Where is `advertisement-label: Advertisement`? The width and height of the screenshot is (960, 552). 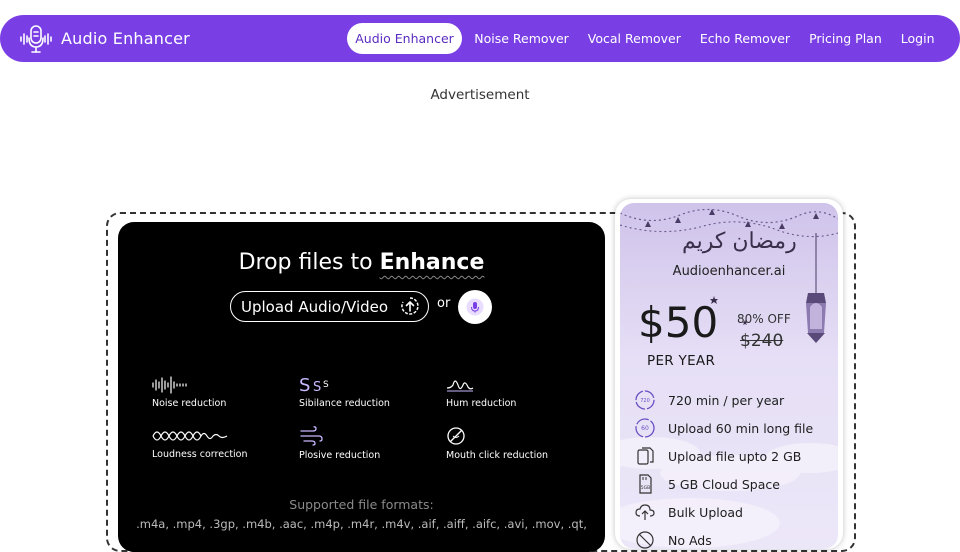
advertisement-label: Advertisement is located at coordinates (480, 95).